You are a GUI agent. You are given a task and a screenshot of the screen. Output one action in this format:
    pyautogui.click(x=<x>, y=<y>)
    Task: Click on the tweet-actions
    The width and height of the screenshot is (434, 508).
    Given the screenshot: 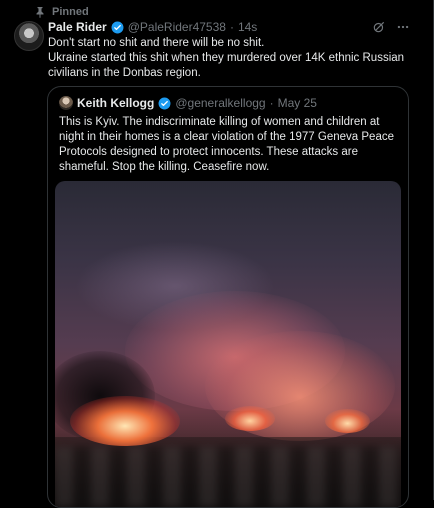 What is the action you would take?
    pyautogui.click(x=391, y=27)
    